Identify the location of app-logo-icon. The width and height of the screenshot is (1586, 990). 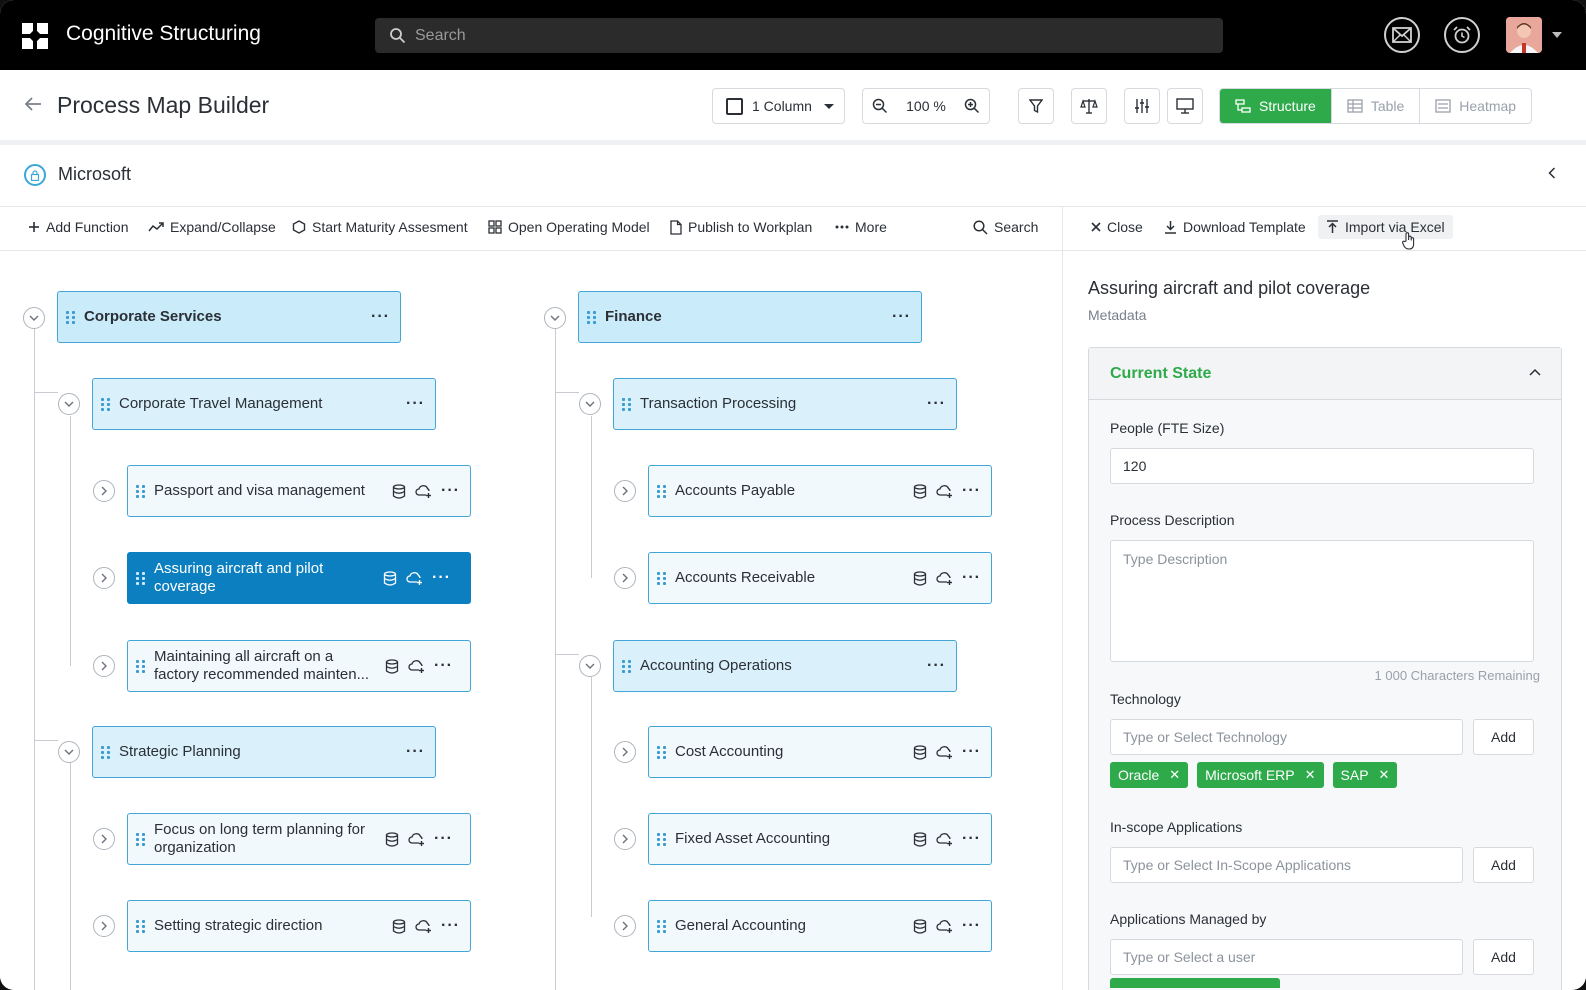
(35, 36).